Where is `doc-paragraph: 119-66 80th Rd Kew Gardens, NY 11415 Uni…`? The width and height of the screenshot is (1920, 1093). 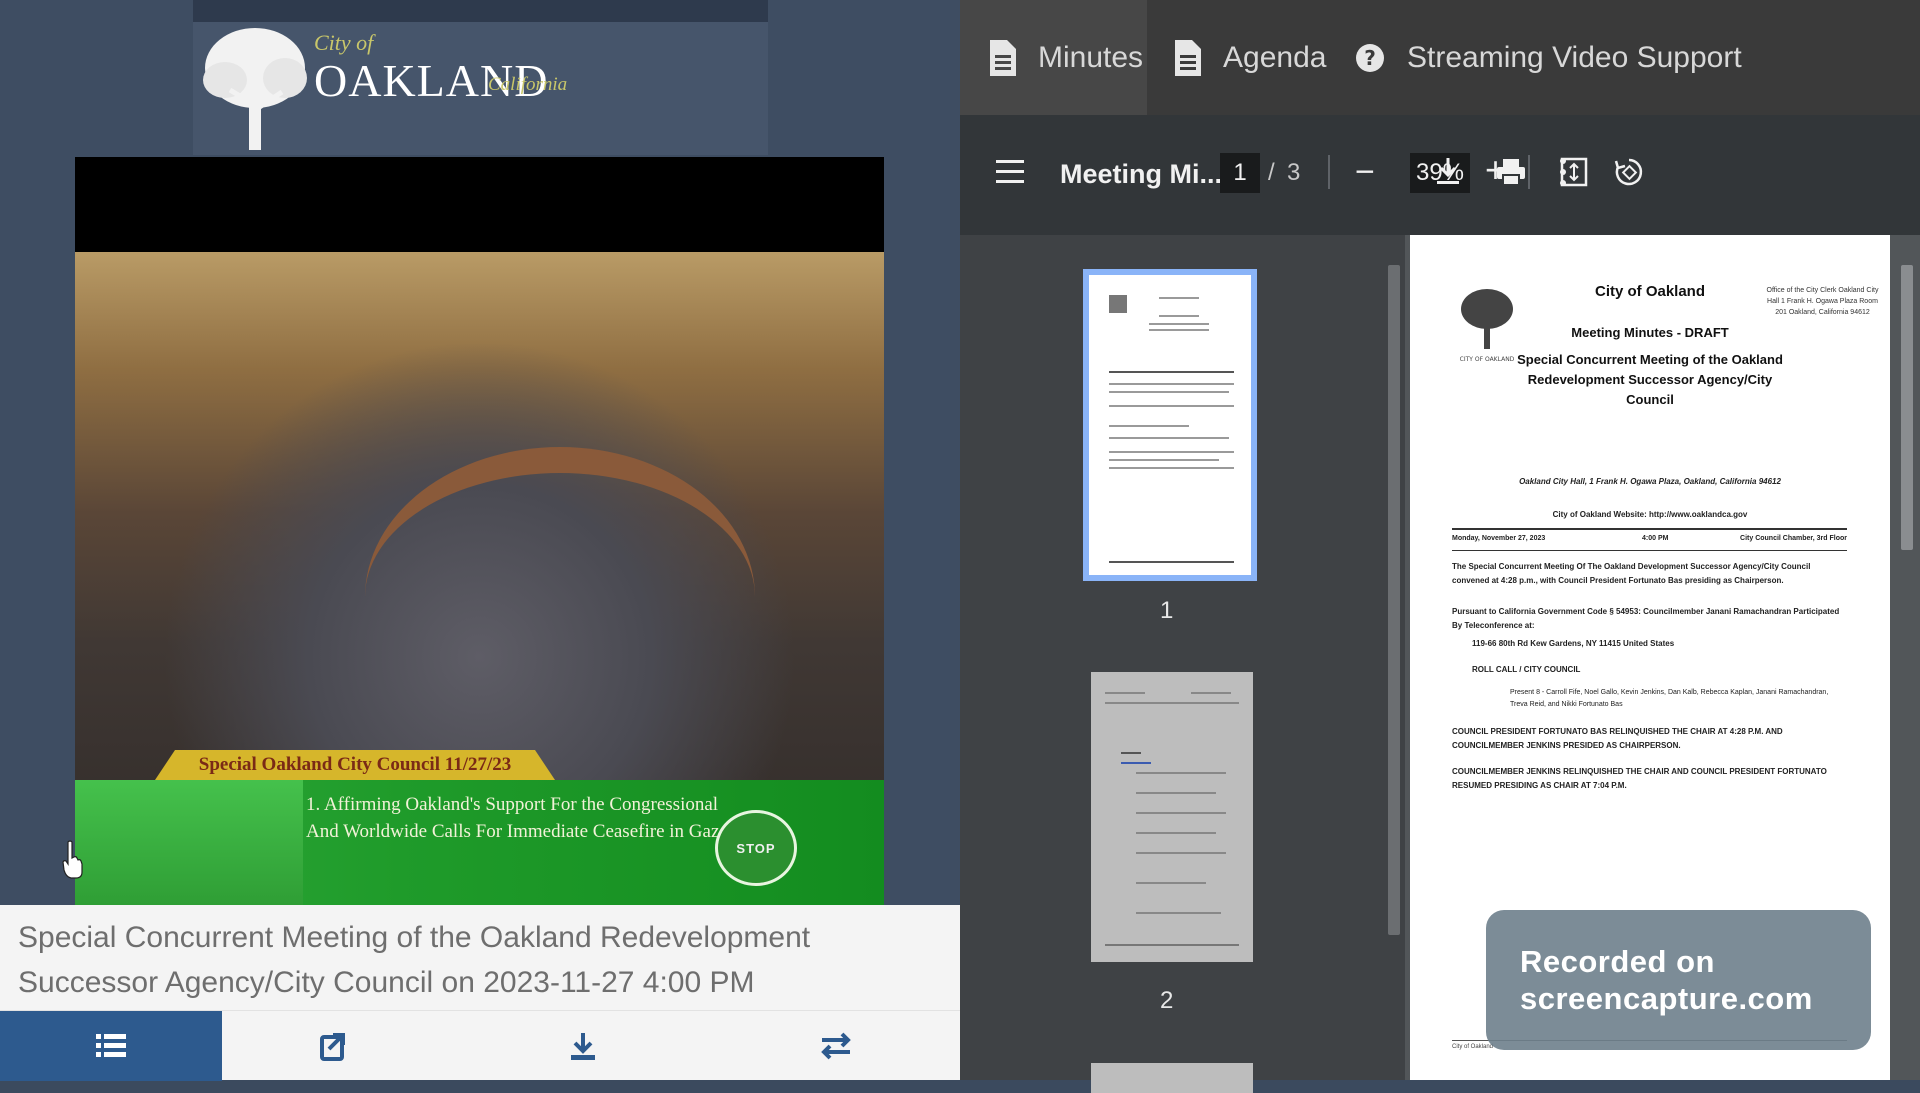 doc-paragraph: 119-66 80th Rd Kew Gardens, NY 11415 Uni… is located at coordinates (1573, 643).